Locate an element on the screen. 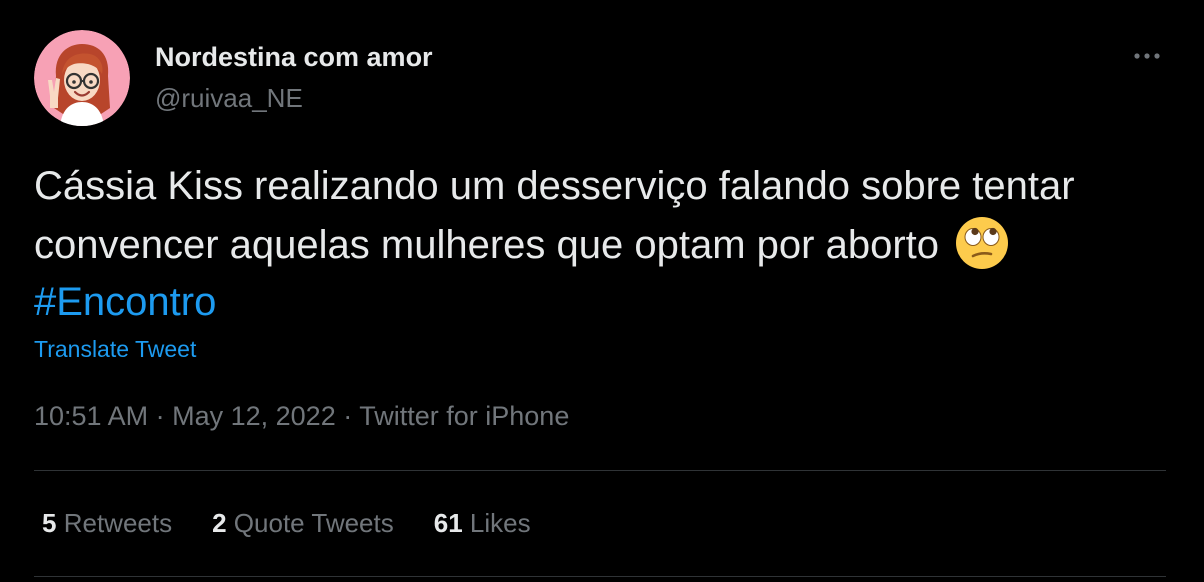  author-display-name: Nordestina com amor is located at coordinates (294, 57).